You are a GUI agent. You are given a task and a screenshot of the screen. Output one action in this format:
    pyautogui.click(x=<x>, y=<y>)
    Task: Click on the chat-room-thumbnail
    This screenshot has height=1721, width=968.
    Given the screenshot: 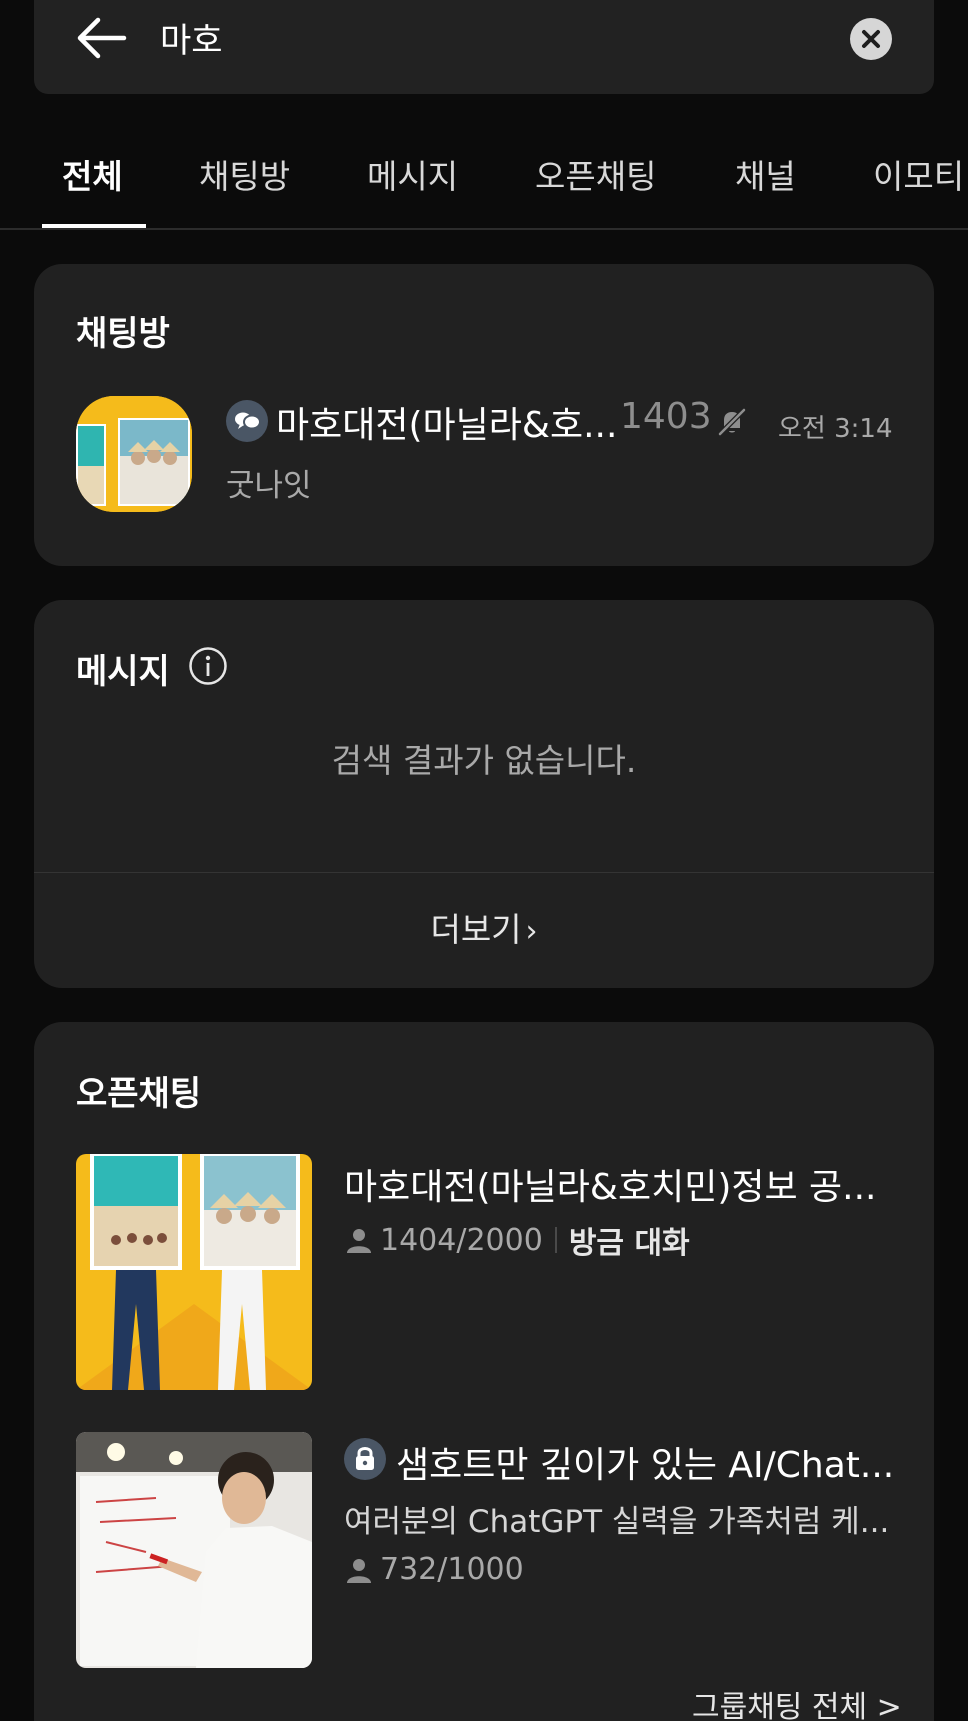 What is the action you would take?
    pyautogui.click(x=134, y=454)
    